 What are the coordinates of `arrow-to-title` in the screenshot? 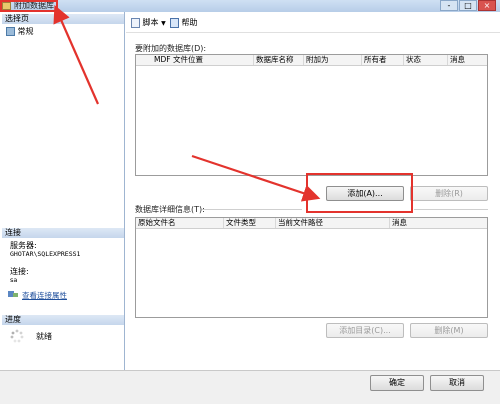 It's located at (76, 54).